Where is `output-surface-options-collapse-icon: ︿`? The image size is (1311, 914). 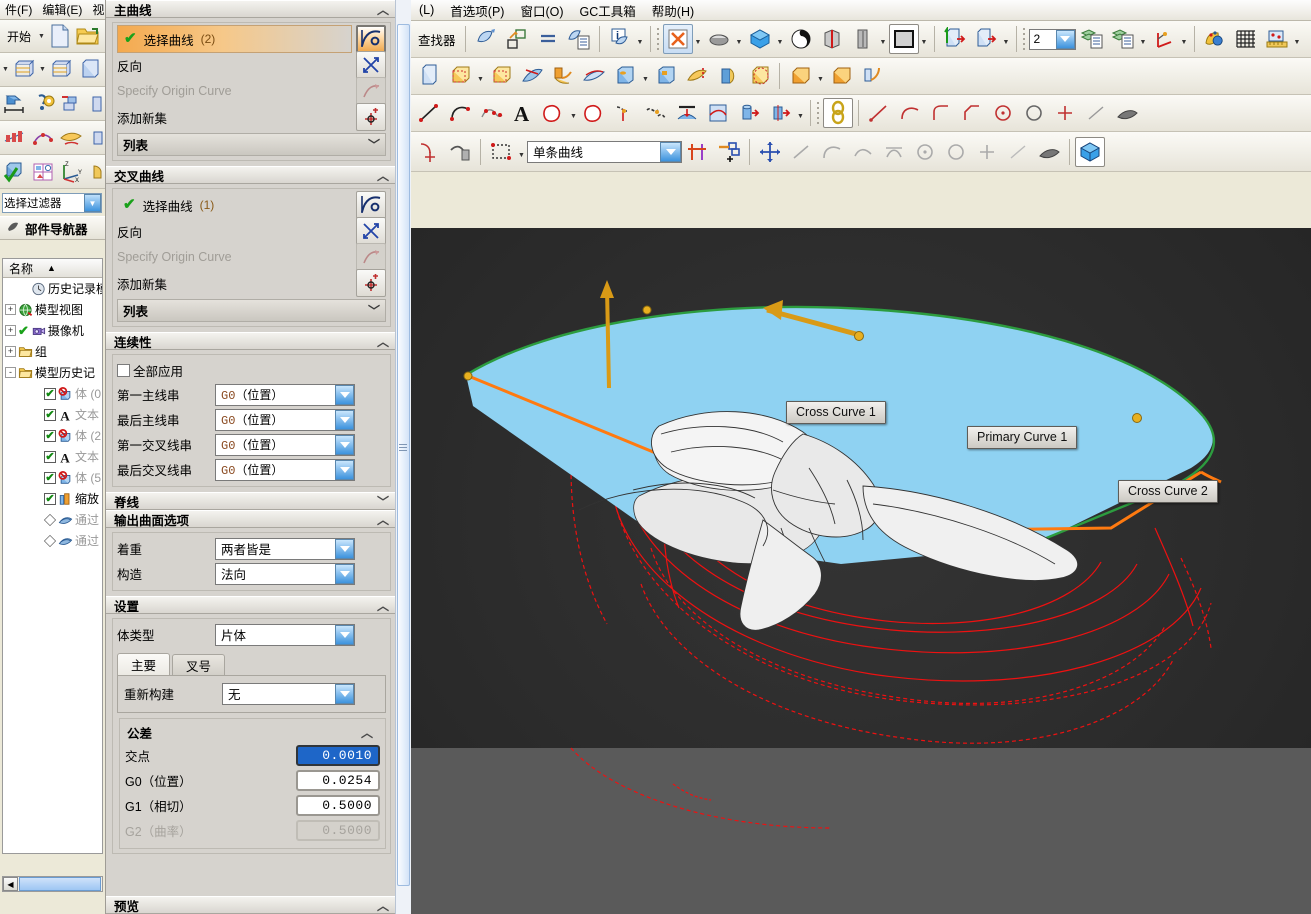 output-surface-options-collapse-icon: ︿ is located at coordinates (383, 519).